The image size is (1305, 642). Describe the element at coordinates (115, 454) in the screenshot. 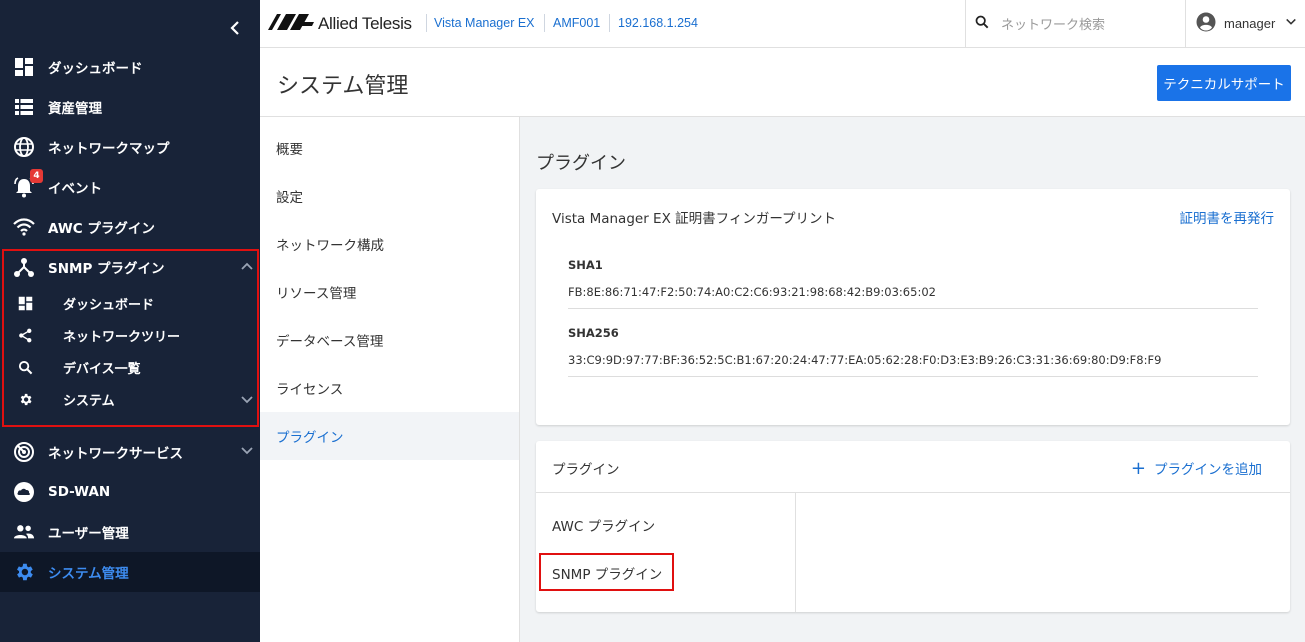

I see `sidebar-item-label: ネットワークサービス` at that location.